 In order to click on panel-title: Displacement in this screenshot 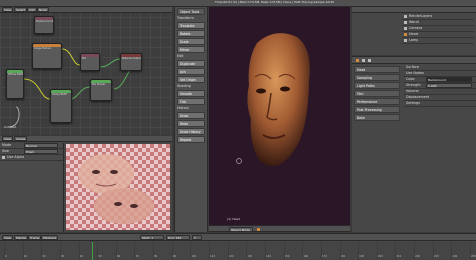, I will do `click(418, 97)`.